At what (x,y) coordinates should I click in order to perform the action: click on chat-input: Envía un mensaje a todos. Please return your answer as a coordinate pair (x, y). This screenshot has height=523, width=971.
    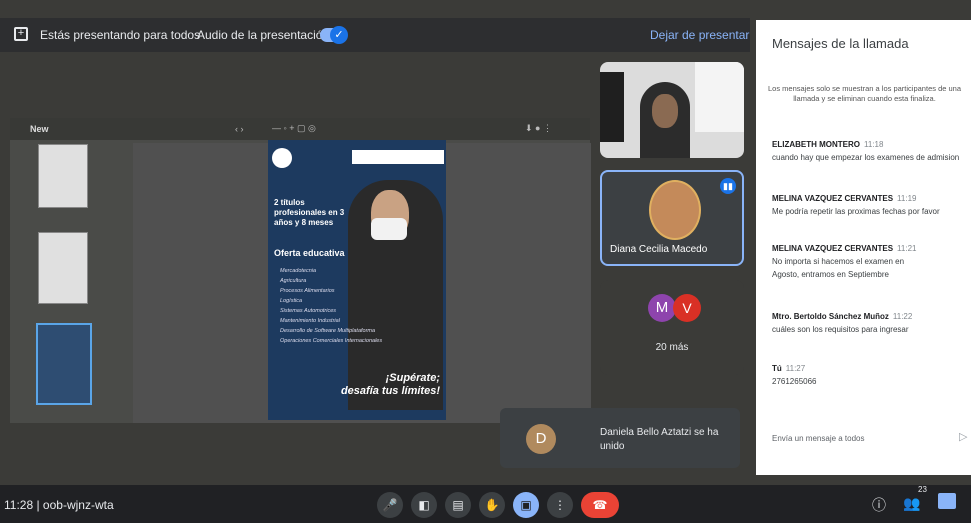
    Looking at the image, I should click on (818, 438).